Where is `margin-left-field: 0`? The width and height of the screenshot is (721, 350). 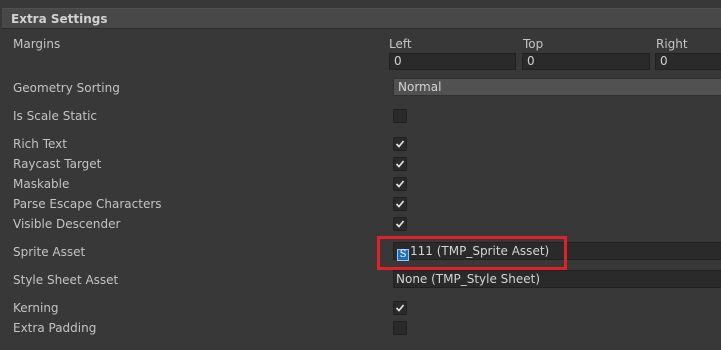
margin-left-field: 0 is located at coordinates (452, 61).